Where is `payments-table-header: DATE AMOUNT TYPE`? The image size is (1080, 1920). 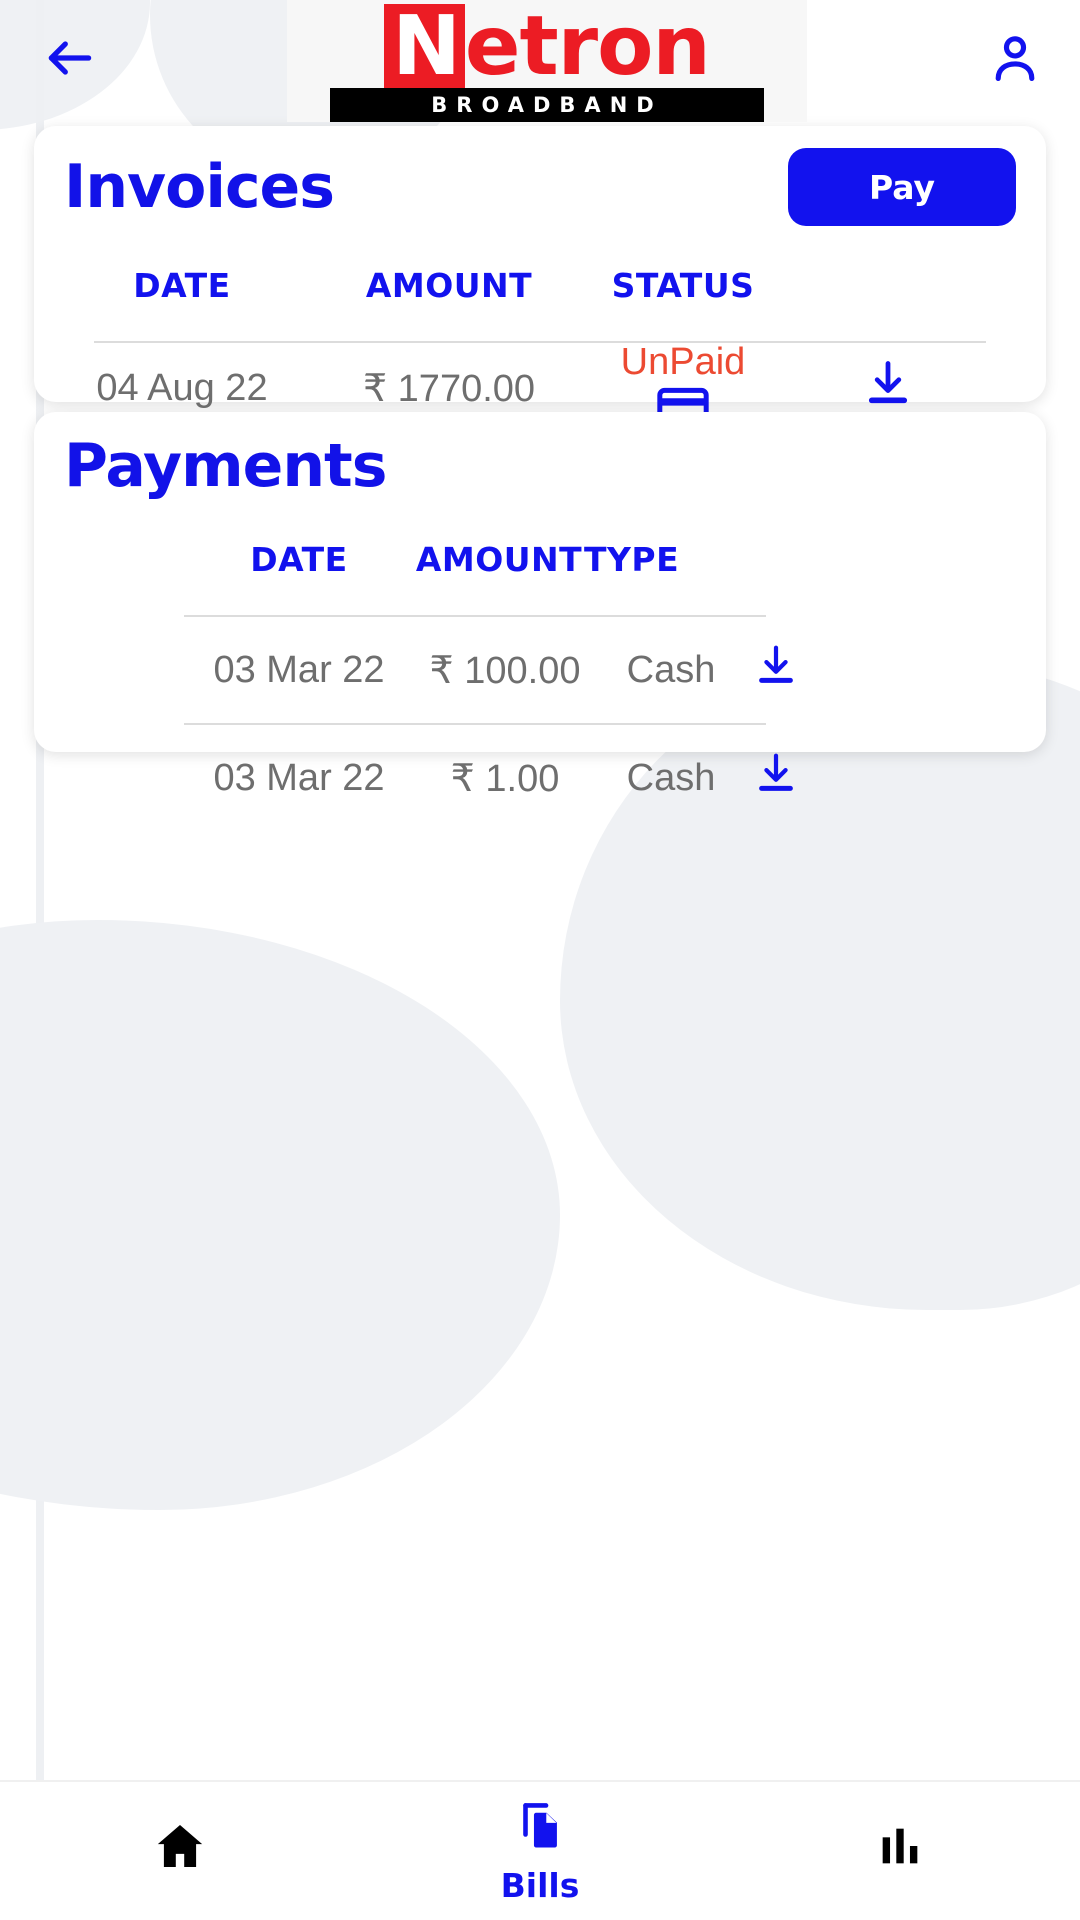
payments-table-header: DATE AMOUNT TYPE is located at coordinates (540, 538).